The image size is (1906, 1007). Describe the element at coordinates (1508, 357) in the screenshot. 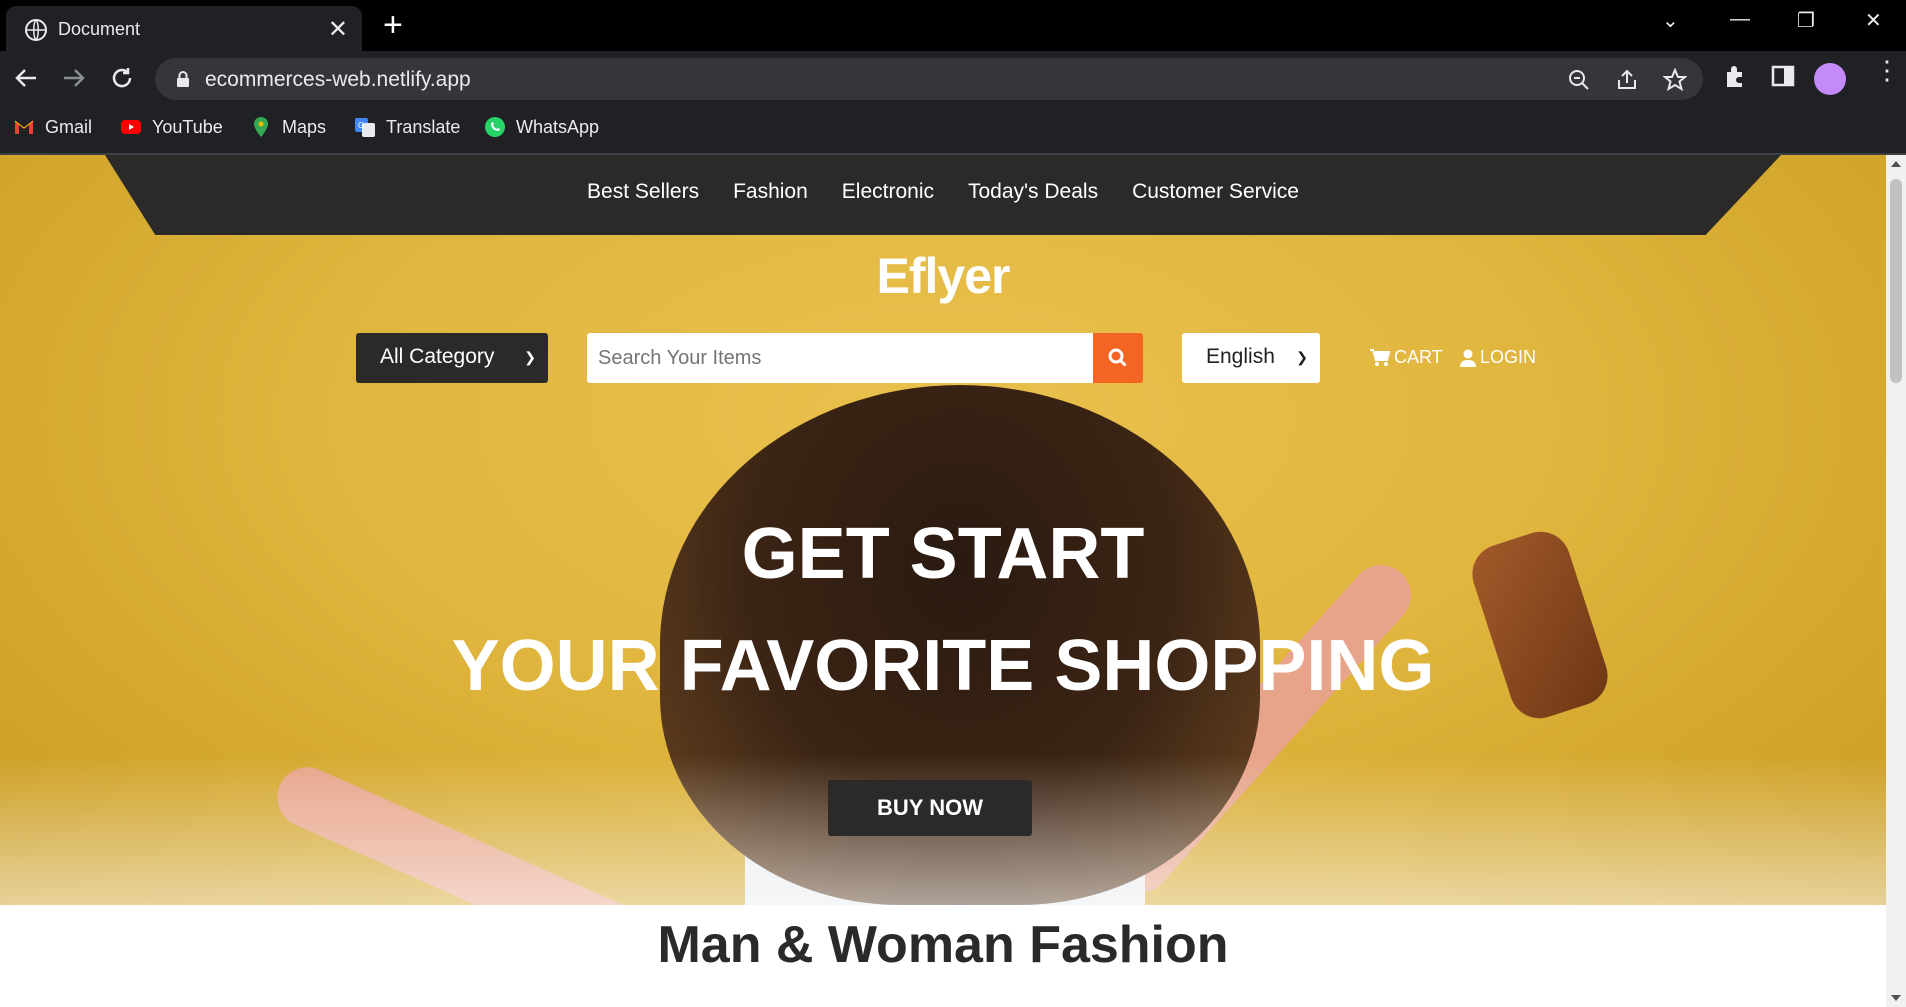

I see `login-label: LOGIN` at that location.